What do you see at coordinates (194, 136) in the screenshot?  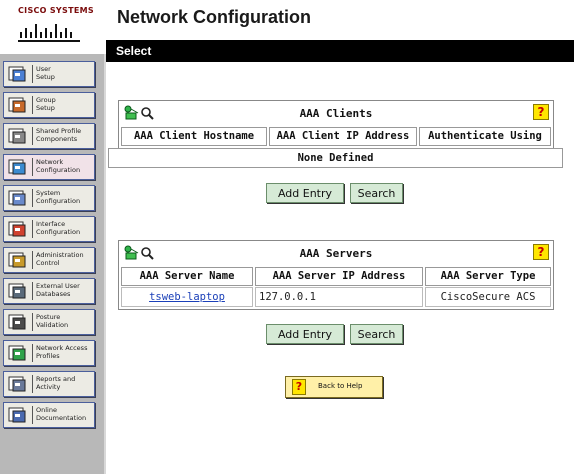 I see `column-header: AAA Client Hostname` at bounding box center [194, 136].